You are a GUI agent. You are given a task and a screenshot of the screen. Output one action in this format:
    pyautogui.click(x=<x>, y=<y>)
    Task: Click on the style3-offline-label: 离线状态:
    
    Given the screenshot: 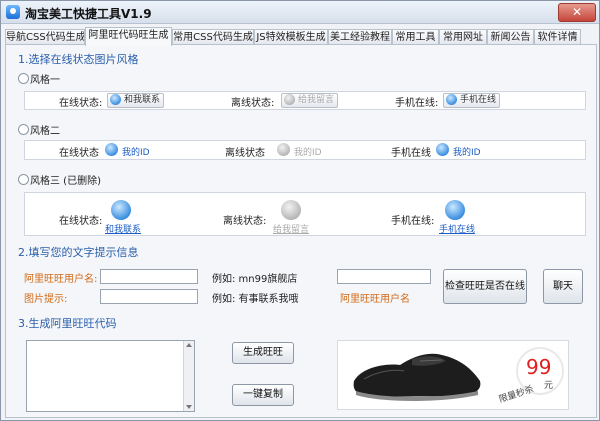 What is the action you would take?
    pyautogui.click(x=245, y=221)
    